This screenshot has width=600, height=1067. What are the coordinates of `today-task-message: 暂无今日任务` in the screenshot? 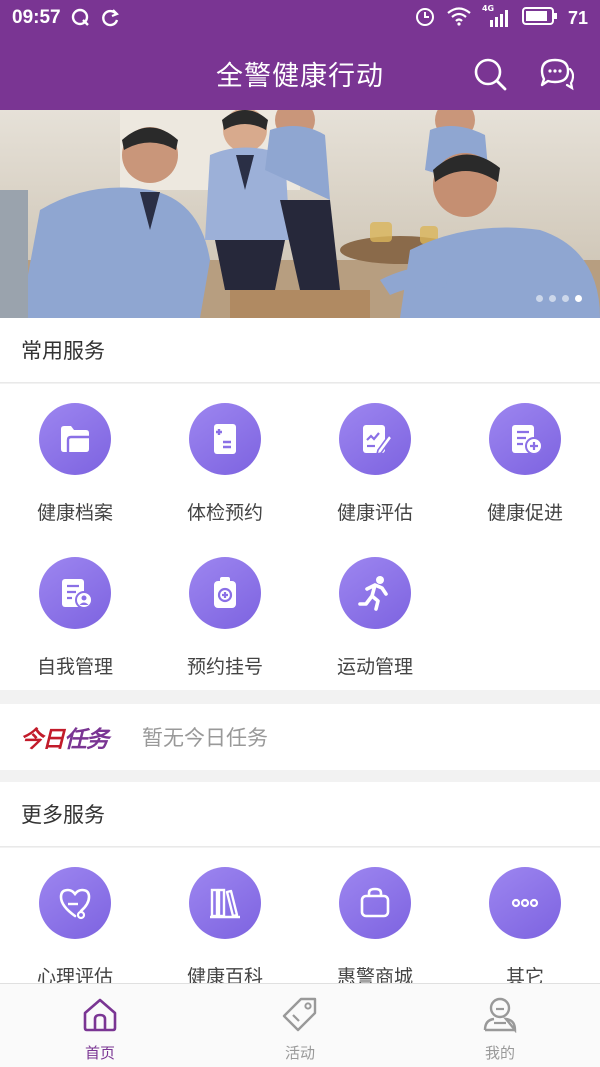 It's located at (205, 738).